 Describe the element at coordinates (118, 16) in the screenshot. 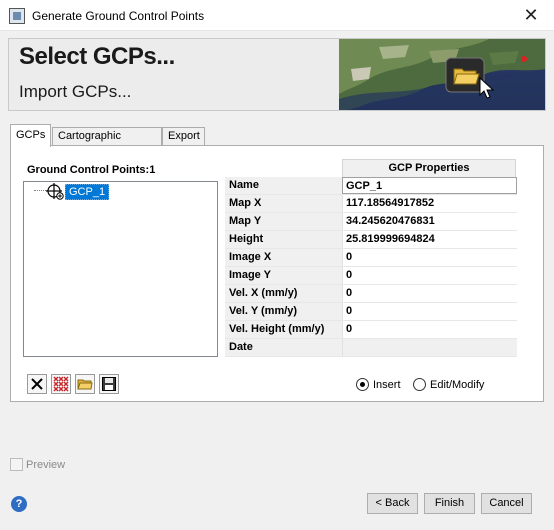

I see `window-title: Generate Ground Control Points` at that location.